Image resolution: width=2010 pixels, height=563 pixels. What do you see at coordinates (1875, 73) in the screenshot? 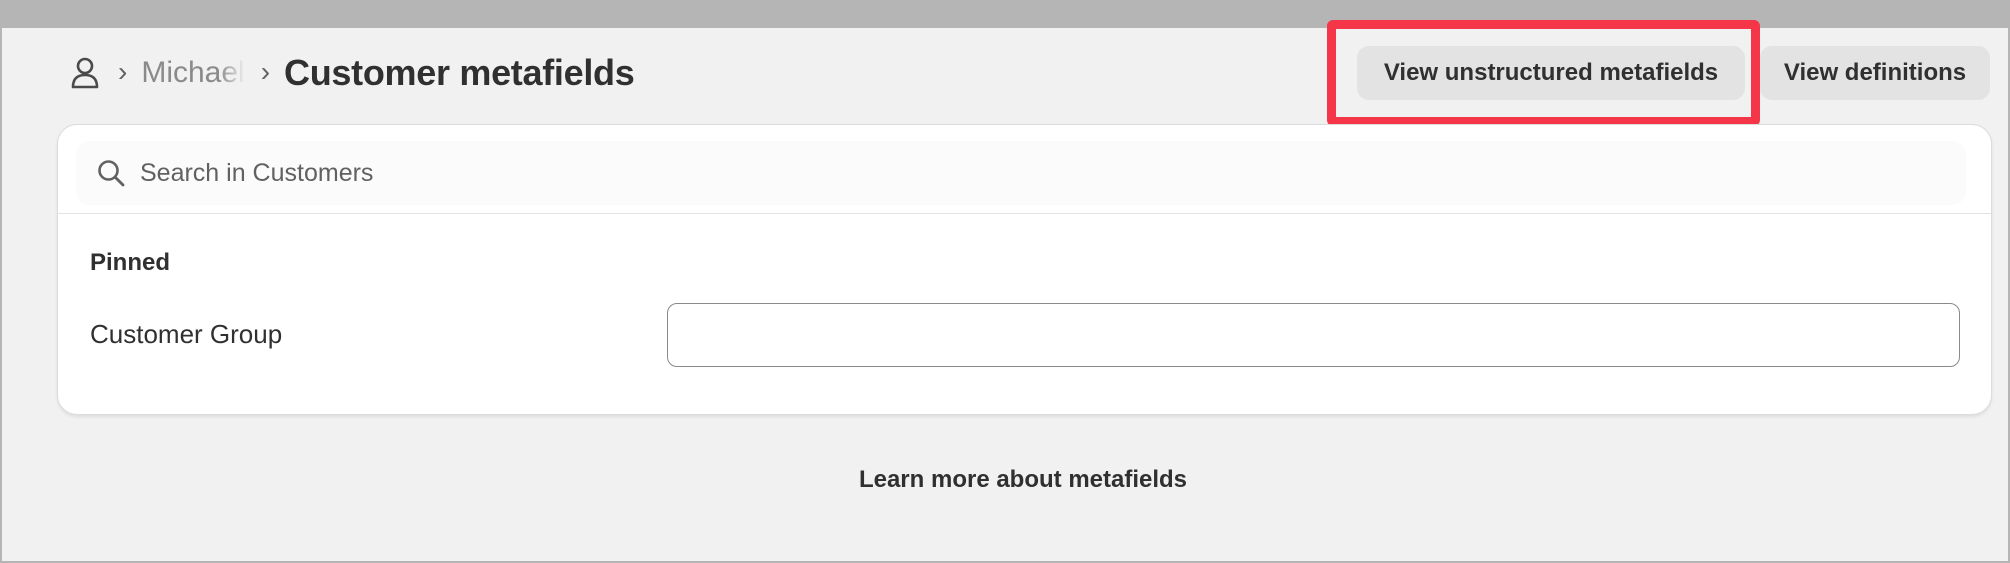
I see `view-definitions-button: View definitions` at bounding box center [1875, 73].